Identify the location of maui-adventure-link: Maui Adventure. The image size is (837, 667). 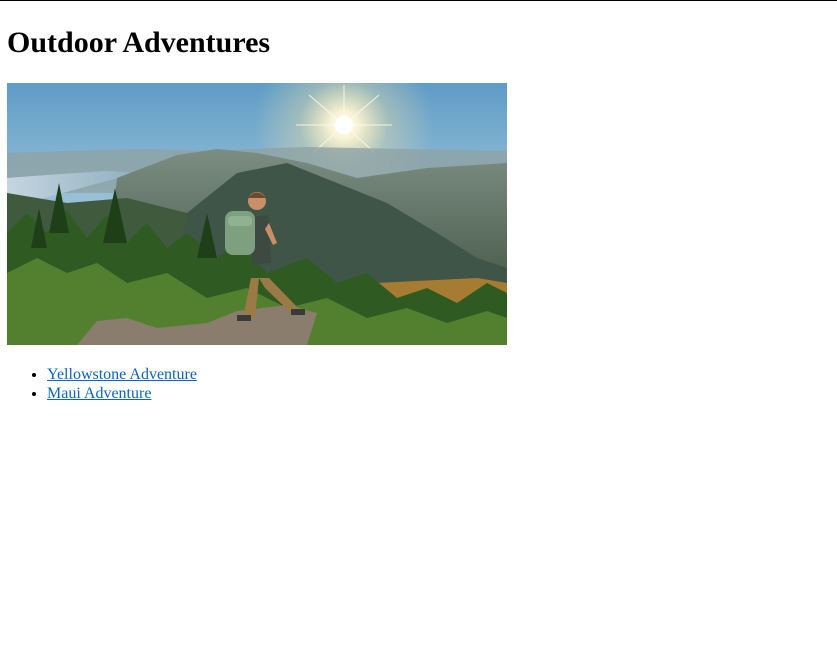
(99, 393).